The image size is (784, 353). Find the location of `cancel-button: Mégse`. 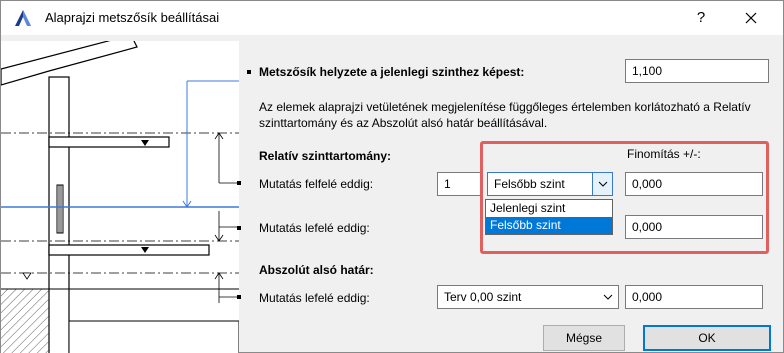

cancel-button: Mégse is located at coordinates (584, 338).